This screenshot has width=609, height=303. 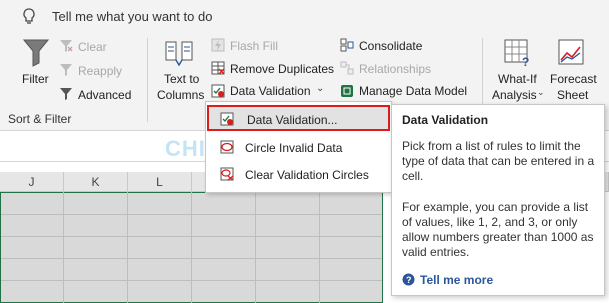 I want to click on text-to-columns-line2: Columns, so click(x=180, y=95).